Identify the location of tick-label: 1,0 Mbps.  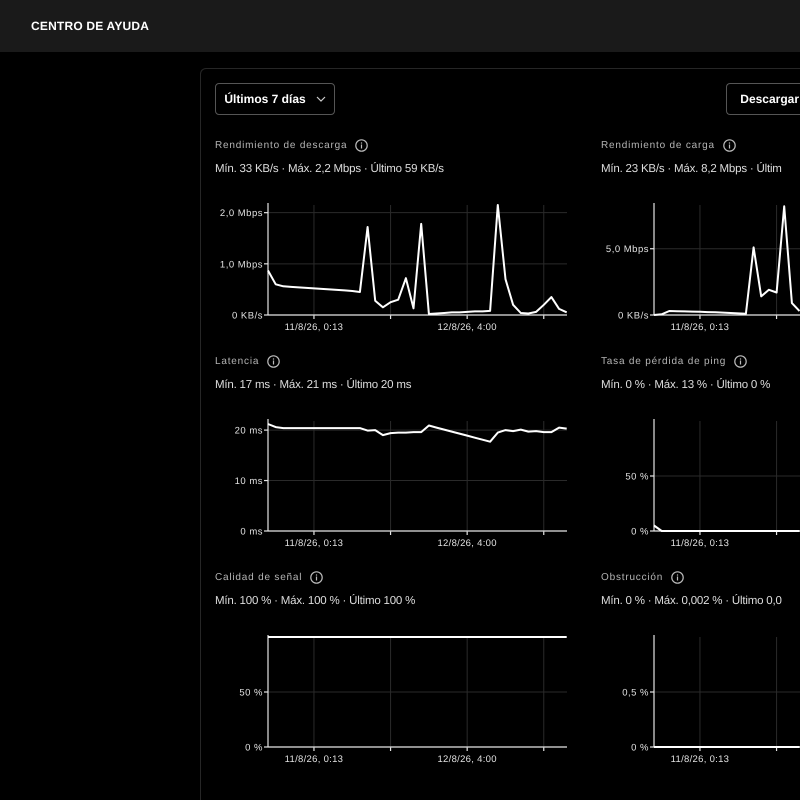
(241, 264).